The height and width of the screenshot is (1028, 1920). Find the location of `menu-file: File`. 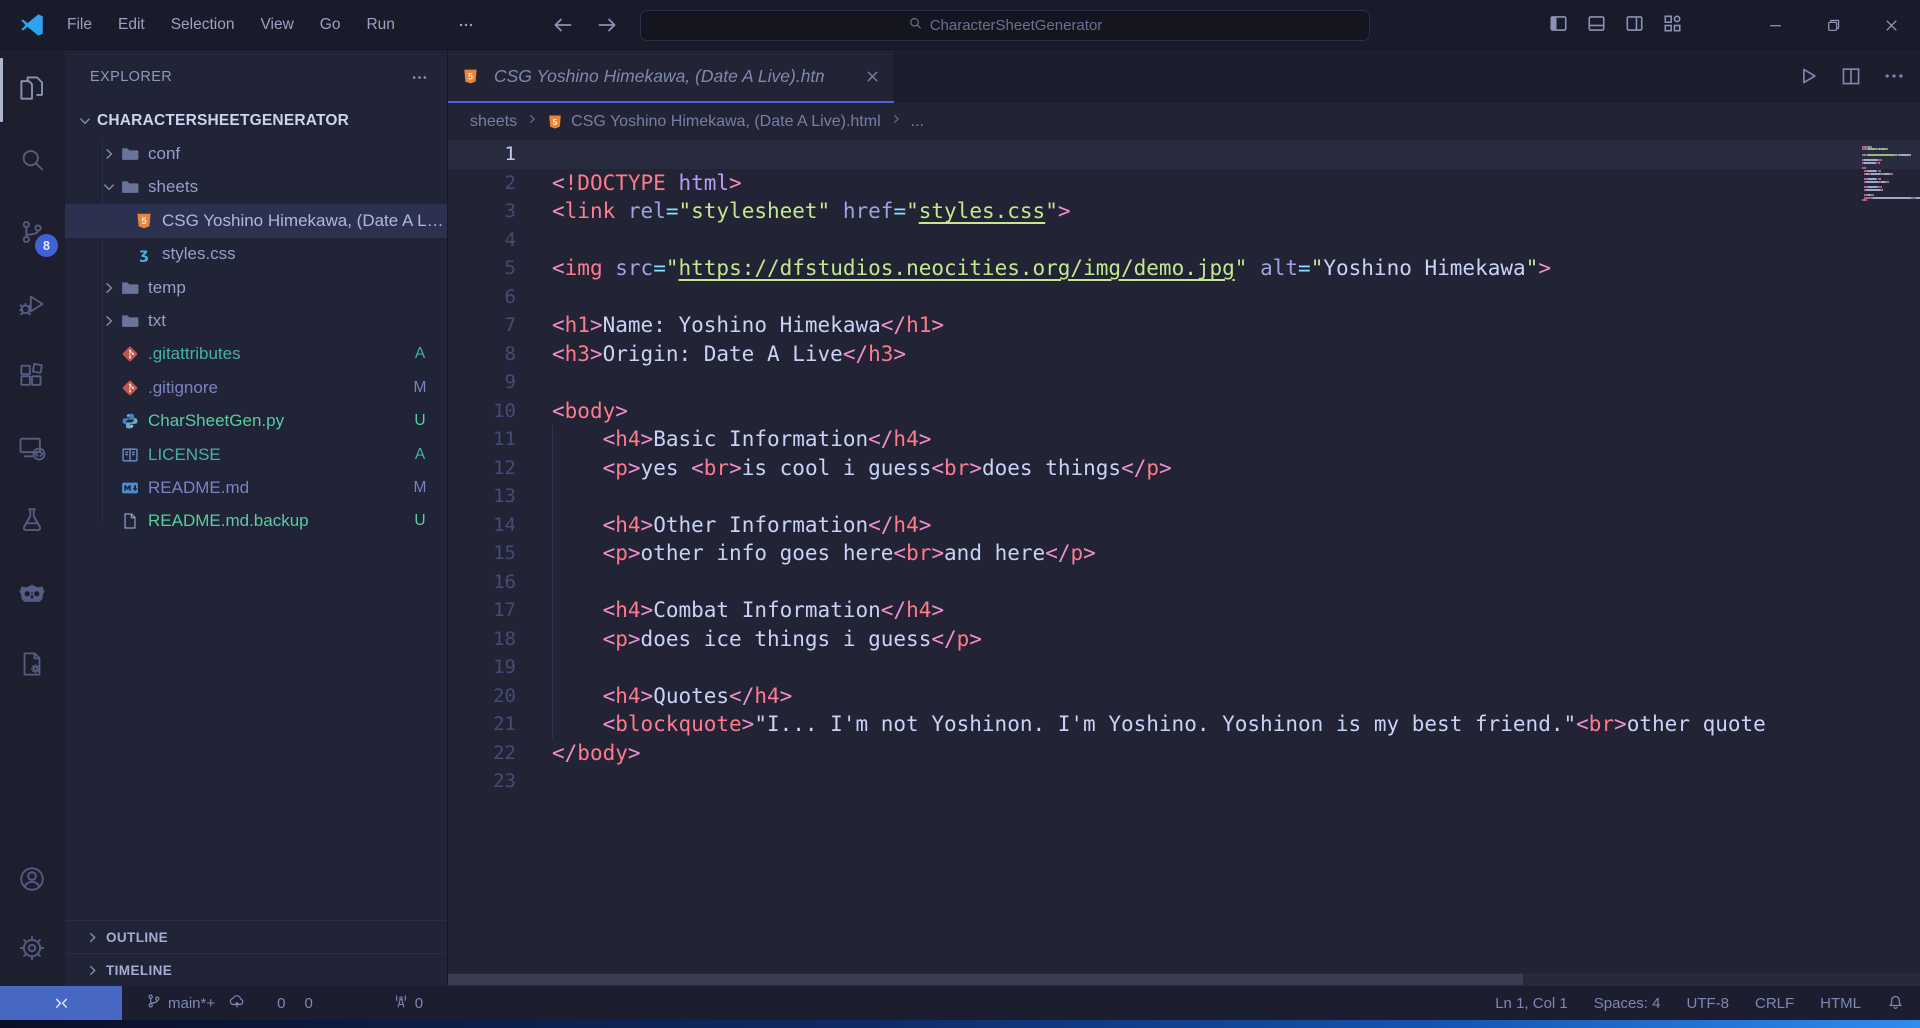

menu-file: File is located at coordinates (79, 25).